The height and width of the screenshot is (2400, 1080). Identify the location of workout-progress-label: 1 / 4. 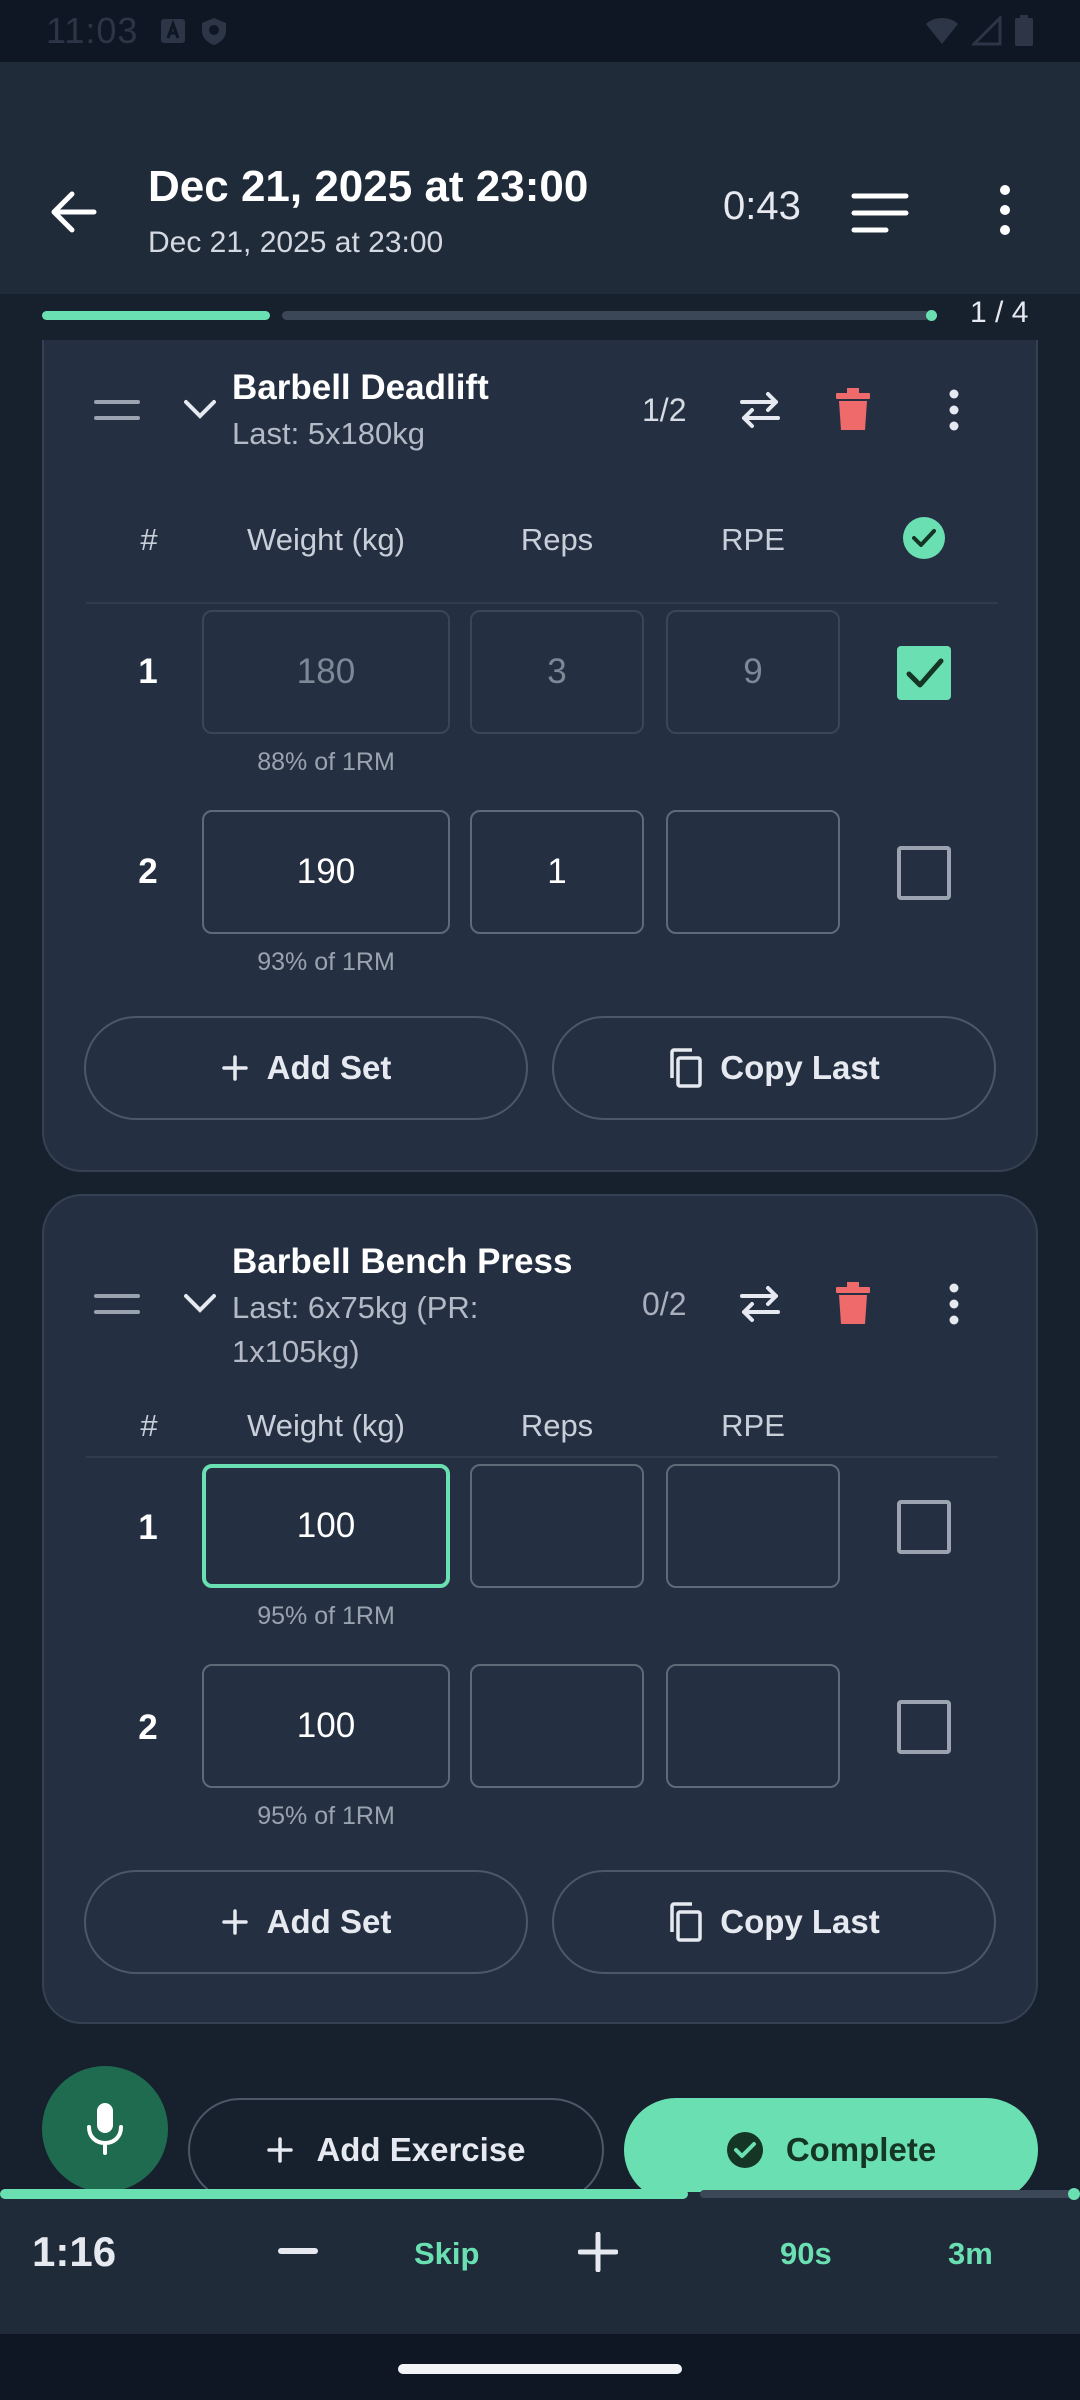
(999, 312).